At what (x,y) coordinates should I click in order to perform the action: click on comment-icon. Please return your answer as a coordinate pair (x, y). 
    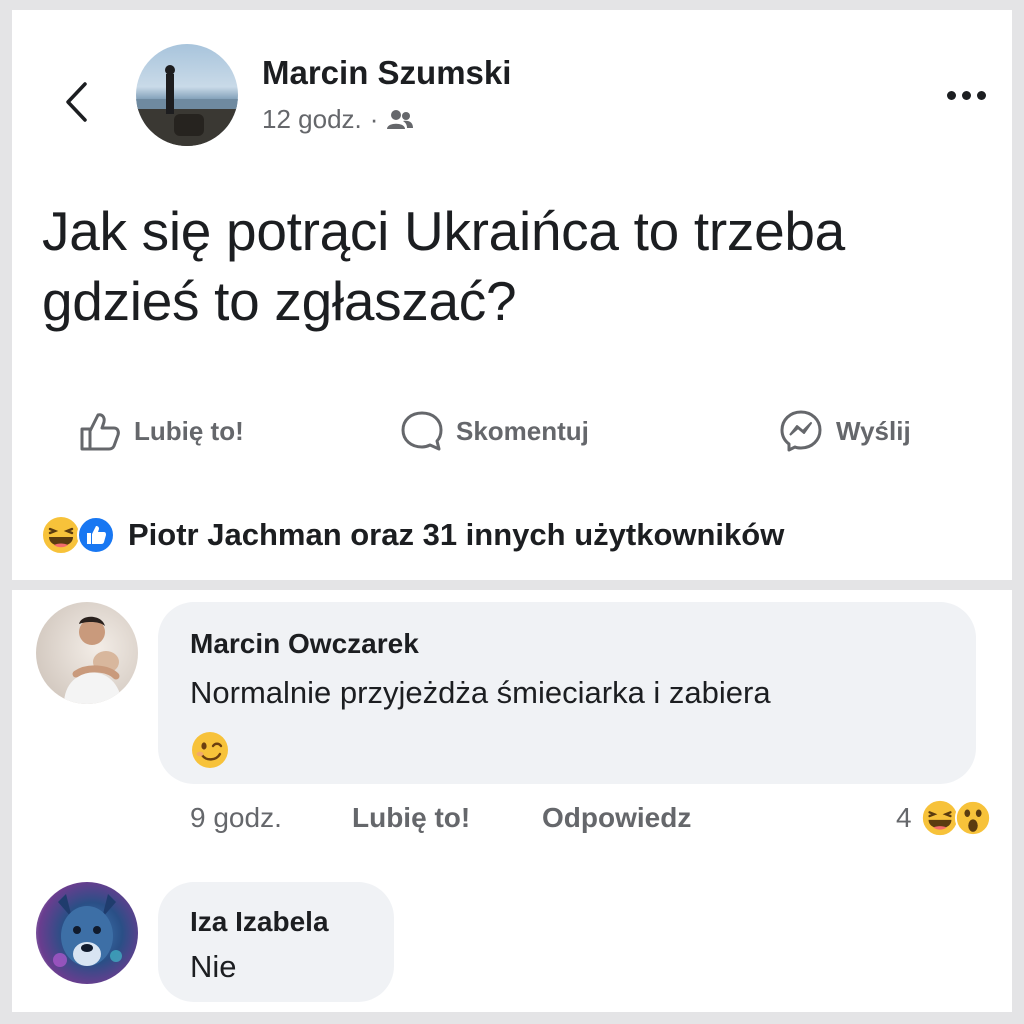
    Looking at the image, I should click on (422, 431).